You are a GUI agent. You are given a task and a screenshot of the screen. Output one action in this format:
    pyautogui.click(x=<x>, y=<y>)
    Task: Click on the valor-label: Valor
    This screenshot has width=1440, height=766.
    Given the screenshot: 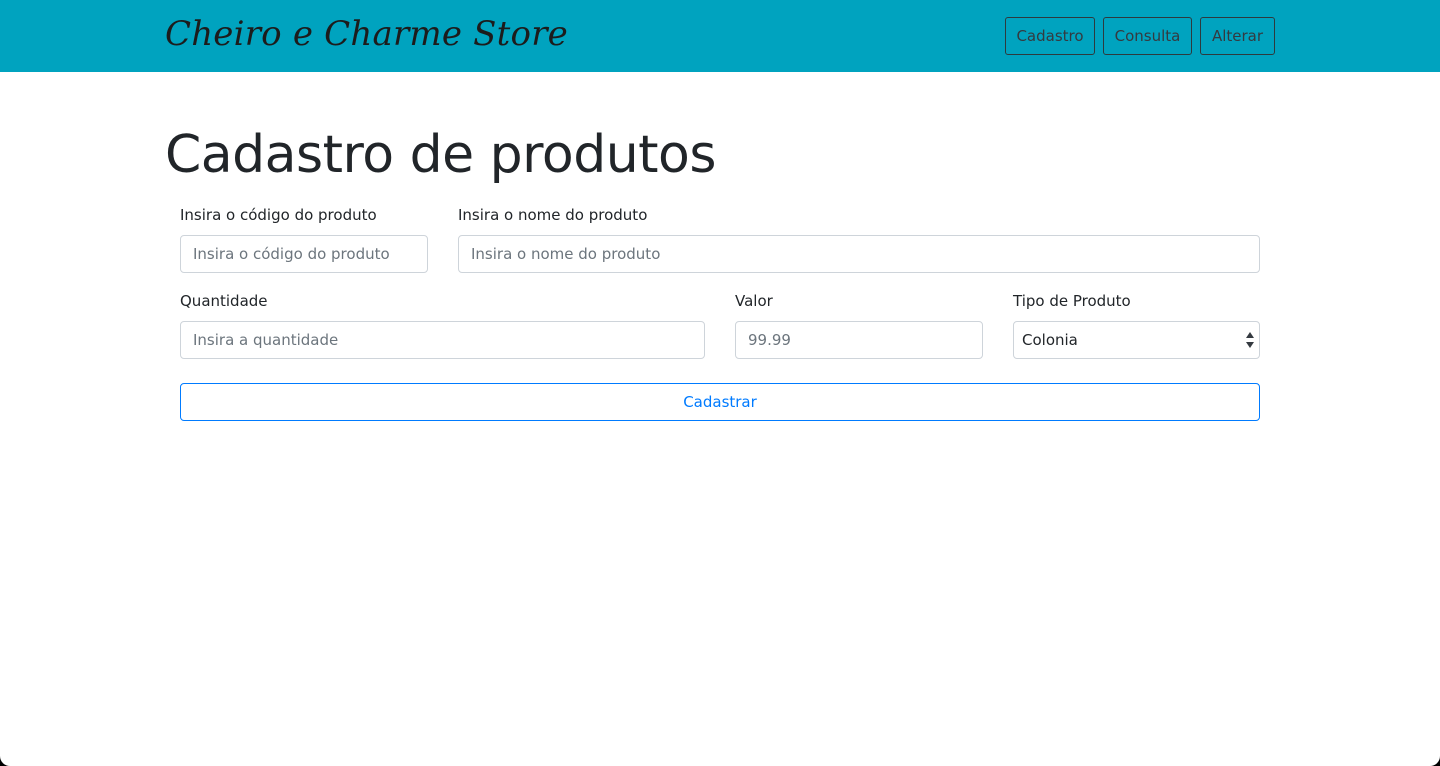 What is the action you would take?
    pyautogui.click(x=754, y=301)
    